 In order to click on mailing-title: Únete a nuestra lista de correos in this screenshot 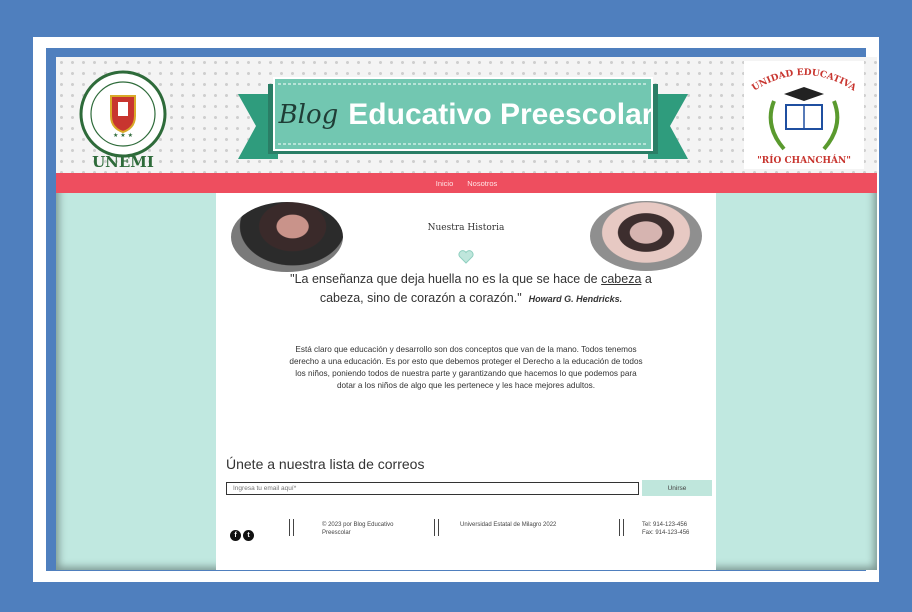, I will do `click(325, 464)`.